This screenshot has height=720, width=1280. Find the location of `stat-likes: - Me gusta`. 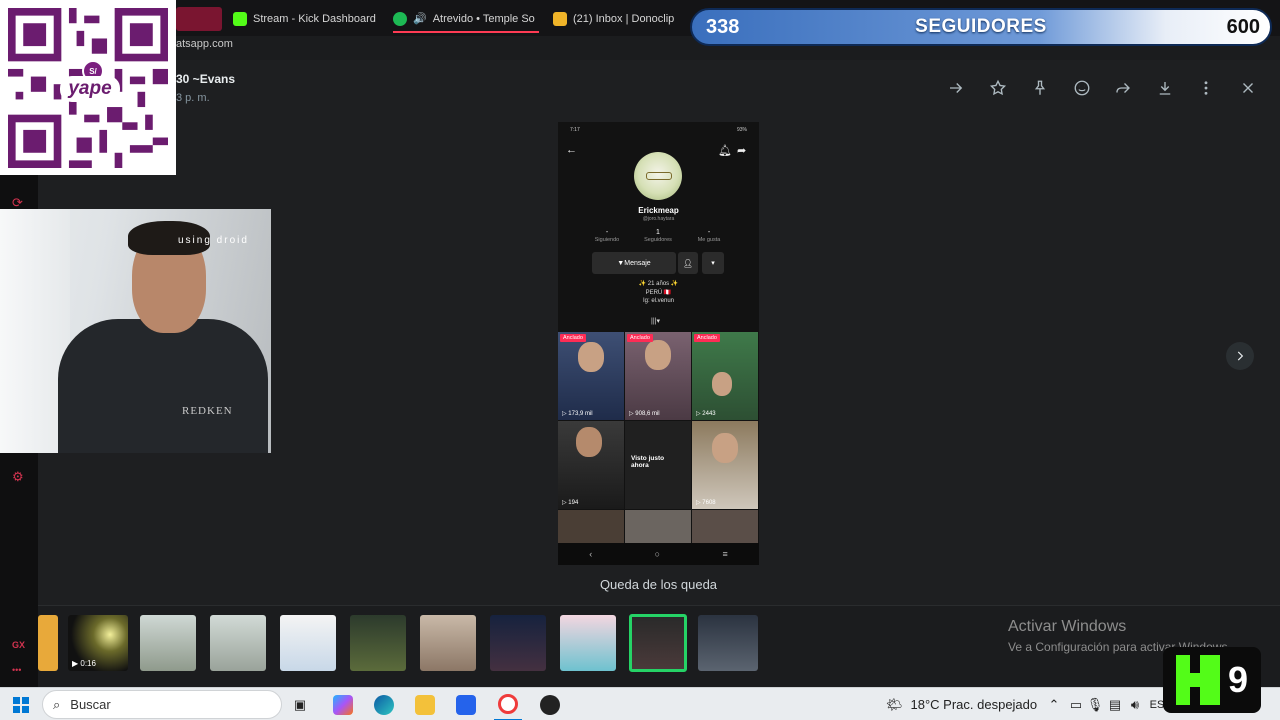

stat-likes: - Me gusta is located at coordinates (709, 236).